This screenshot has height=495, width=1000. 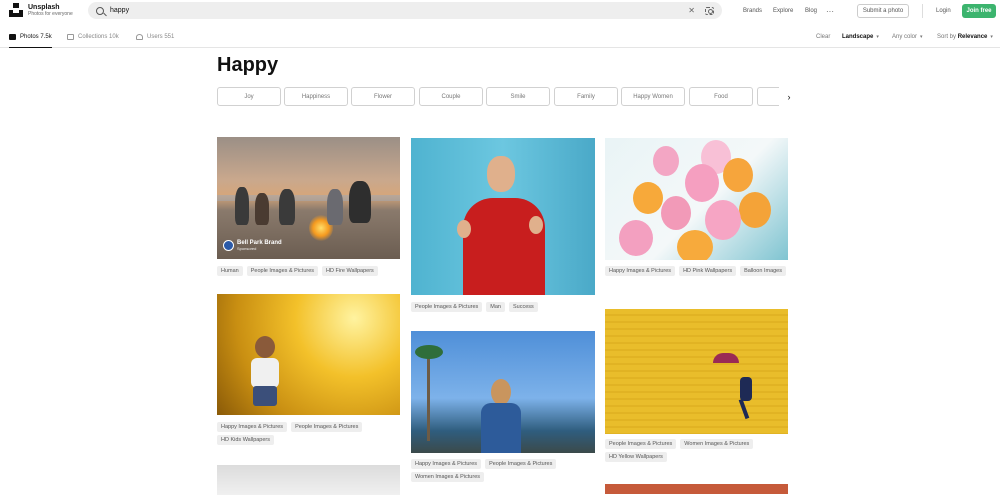 What do you see at coordinates (98, 37) in the screenshot?
I see `tab-collections-label: Collections 10k` at bounding box center [98, 37].